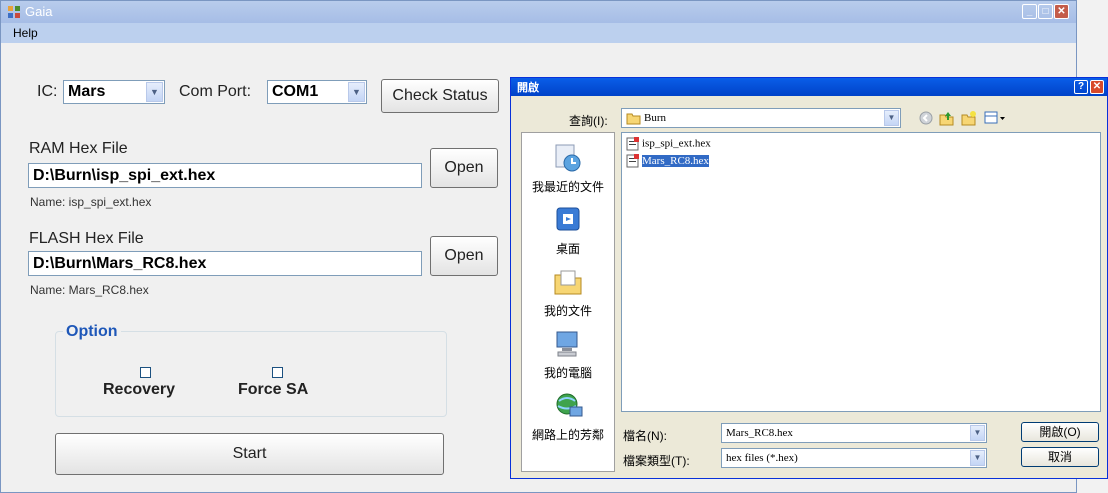 This screenshot has height=493, width=1108. I want to click on file-item-selected: Mars_RC8.hex, so click(667, 162).